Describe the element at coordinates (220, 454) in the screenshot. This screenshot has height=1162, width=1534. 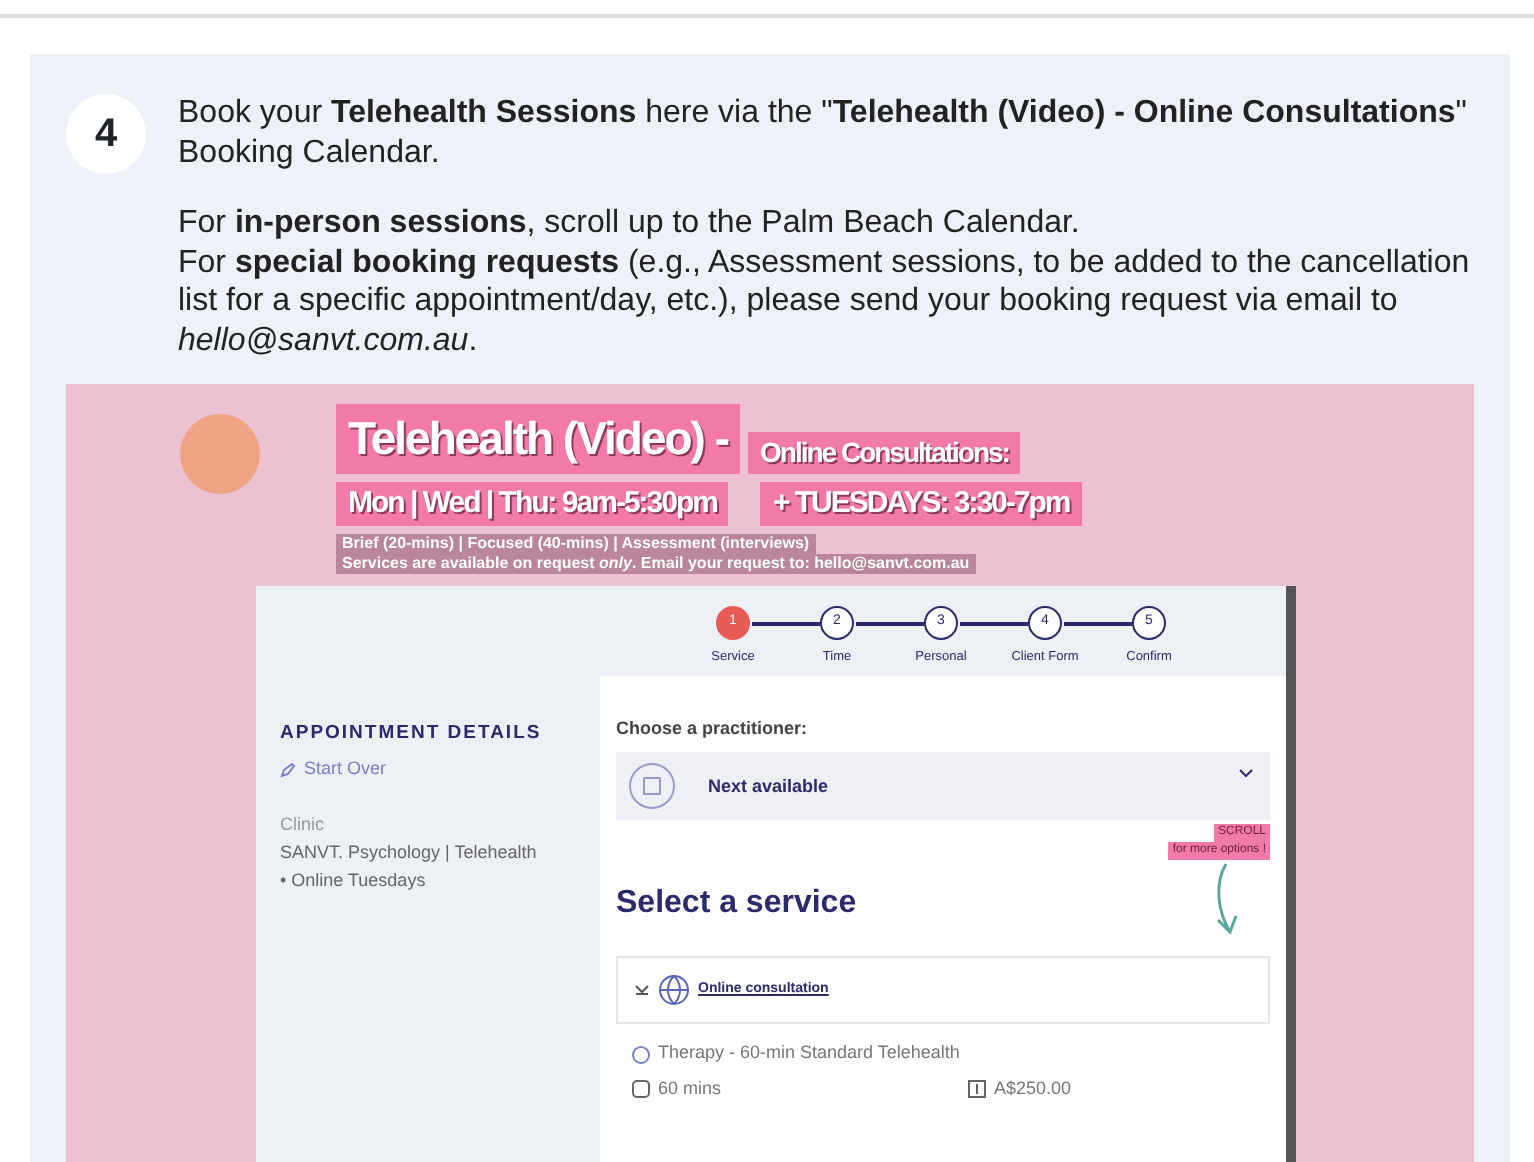
I see `circle-decoration` at that location.